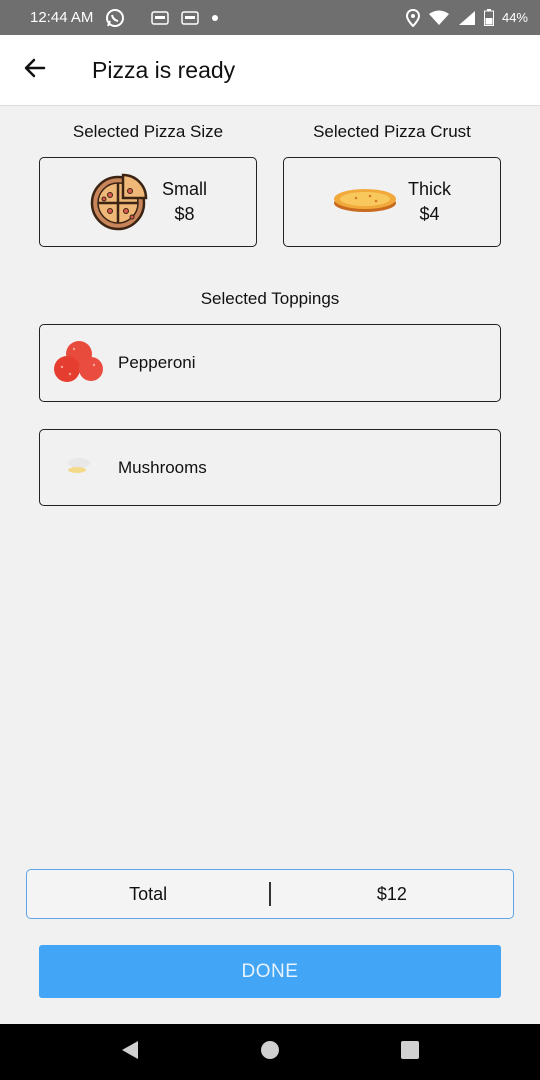  I want to click on dot-icon, so click(215, 18).